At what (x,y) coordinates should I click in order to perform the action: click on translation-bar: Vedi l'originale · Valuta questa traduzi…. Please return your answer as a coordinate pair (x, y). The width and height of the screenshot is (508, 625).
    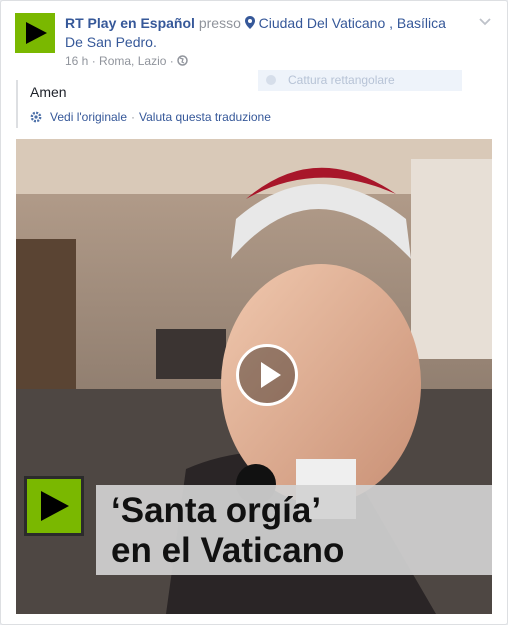
    Looking at the image, I should click on (150, 117).